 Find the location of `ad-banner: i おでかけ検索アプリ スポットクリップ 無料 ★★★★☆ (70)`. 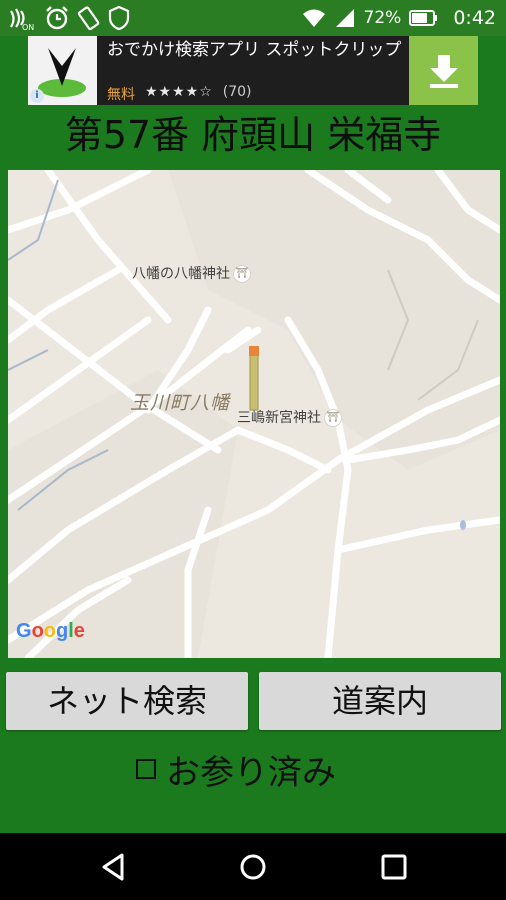

ad-banner: i おでかけ検索アプリ スポットクリップ 無料 ★★★★☆ (70) is located at coordinates (253, 70).